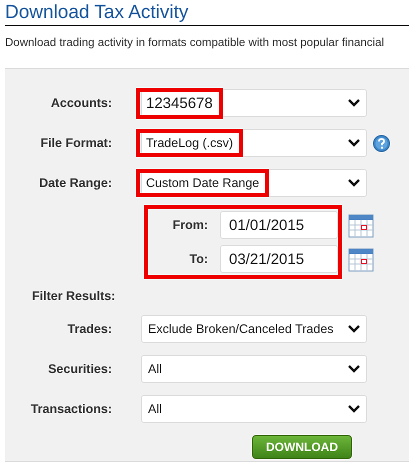  What do you see at coordinates (81, 103) in the screenshot?
I see `field-label: Accounts:` at bounding box center [81, 103].